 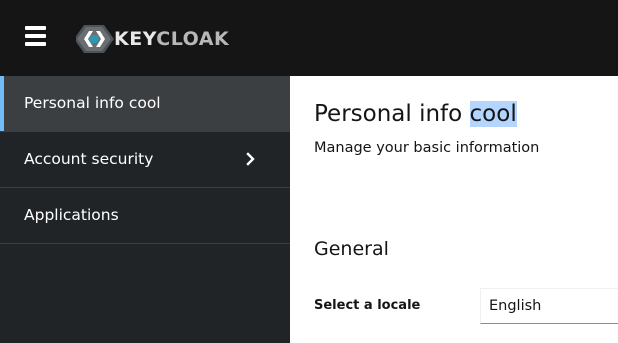 What do you see at coordinates (71, 215) in the screenshot?
I see `sidebar-item-label: Applications` at bounding box center [71, 215].